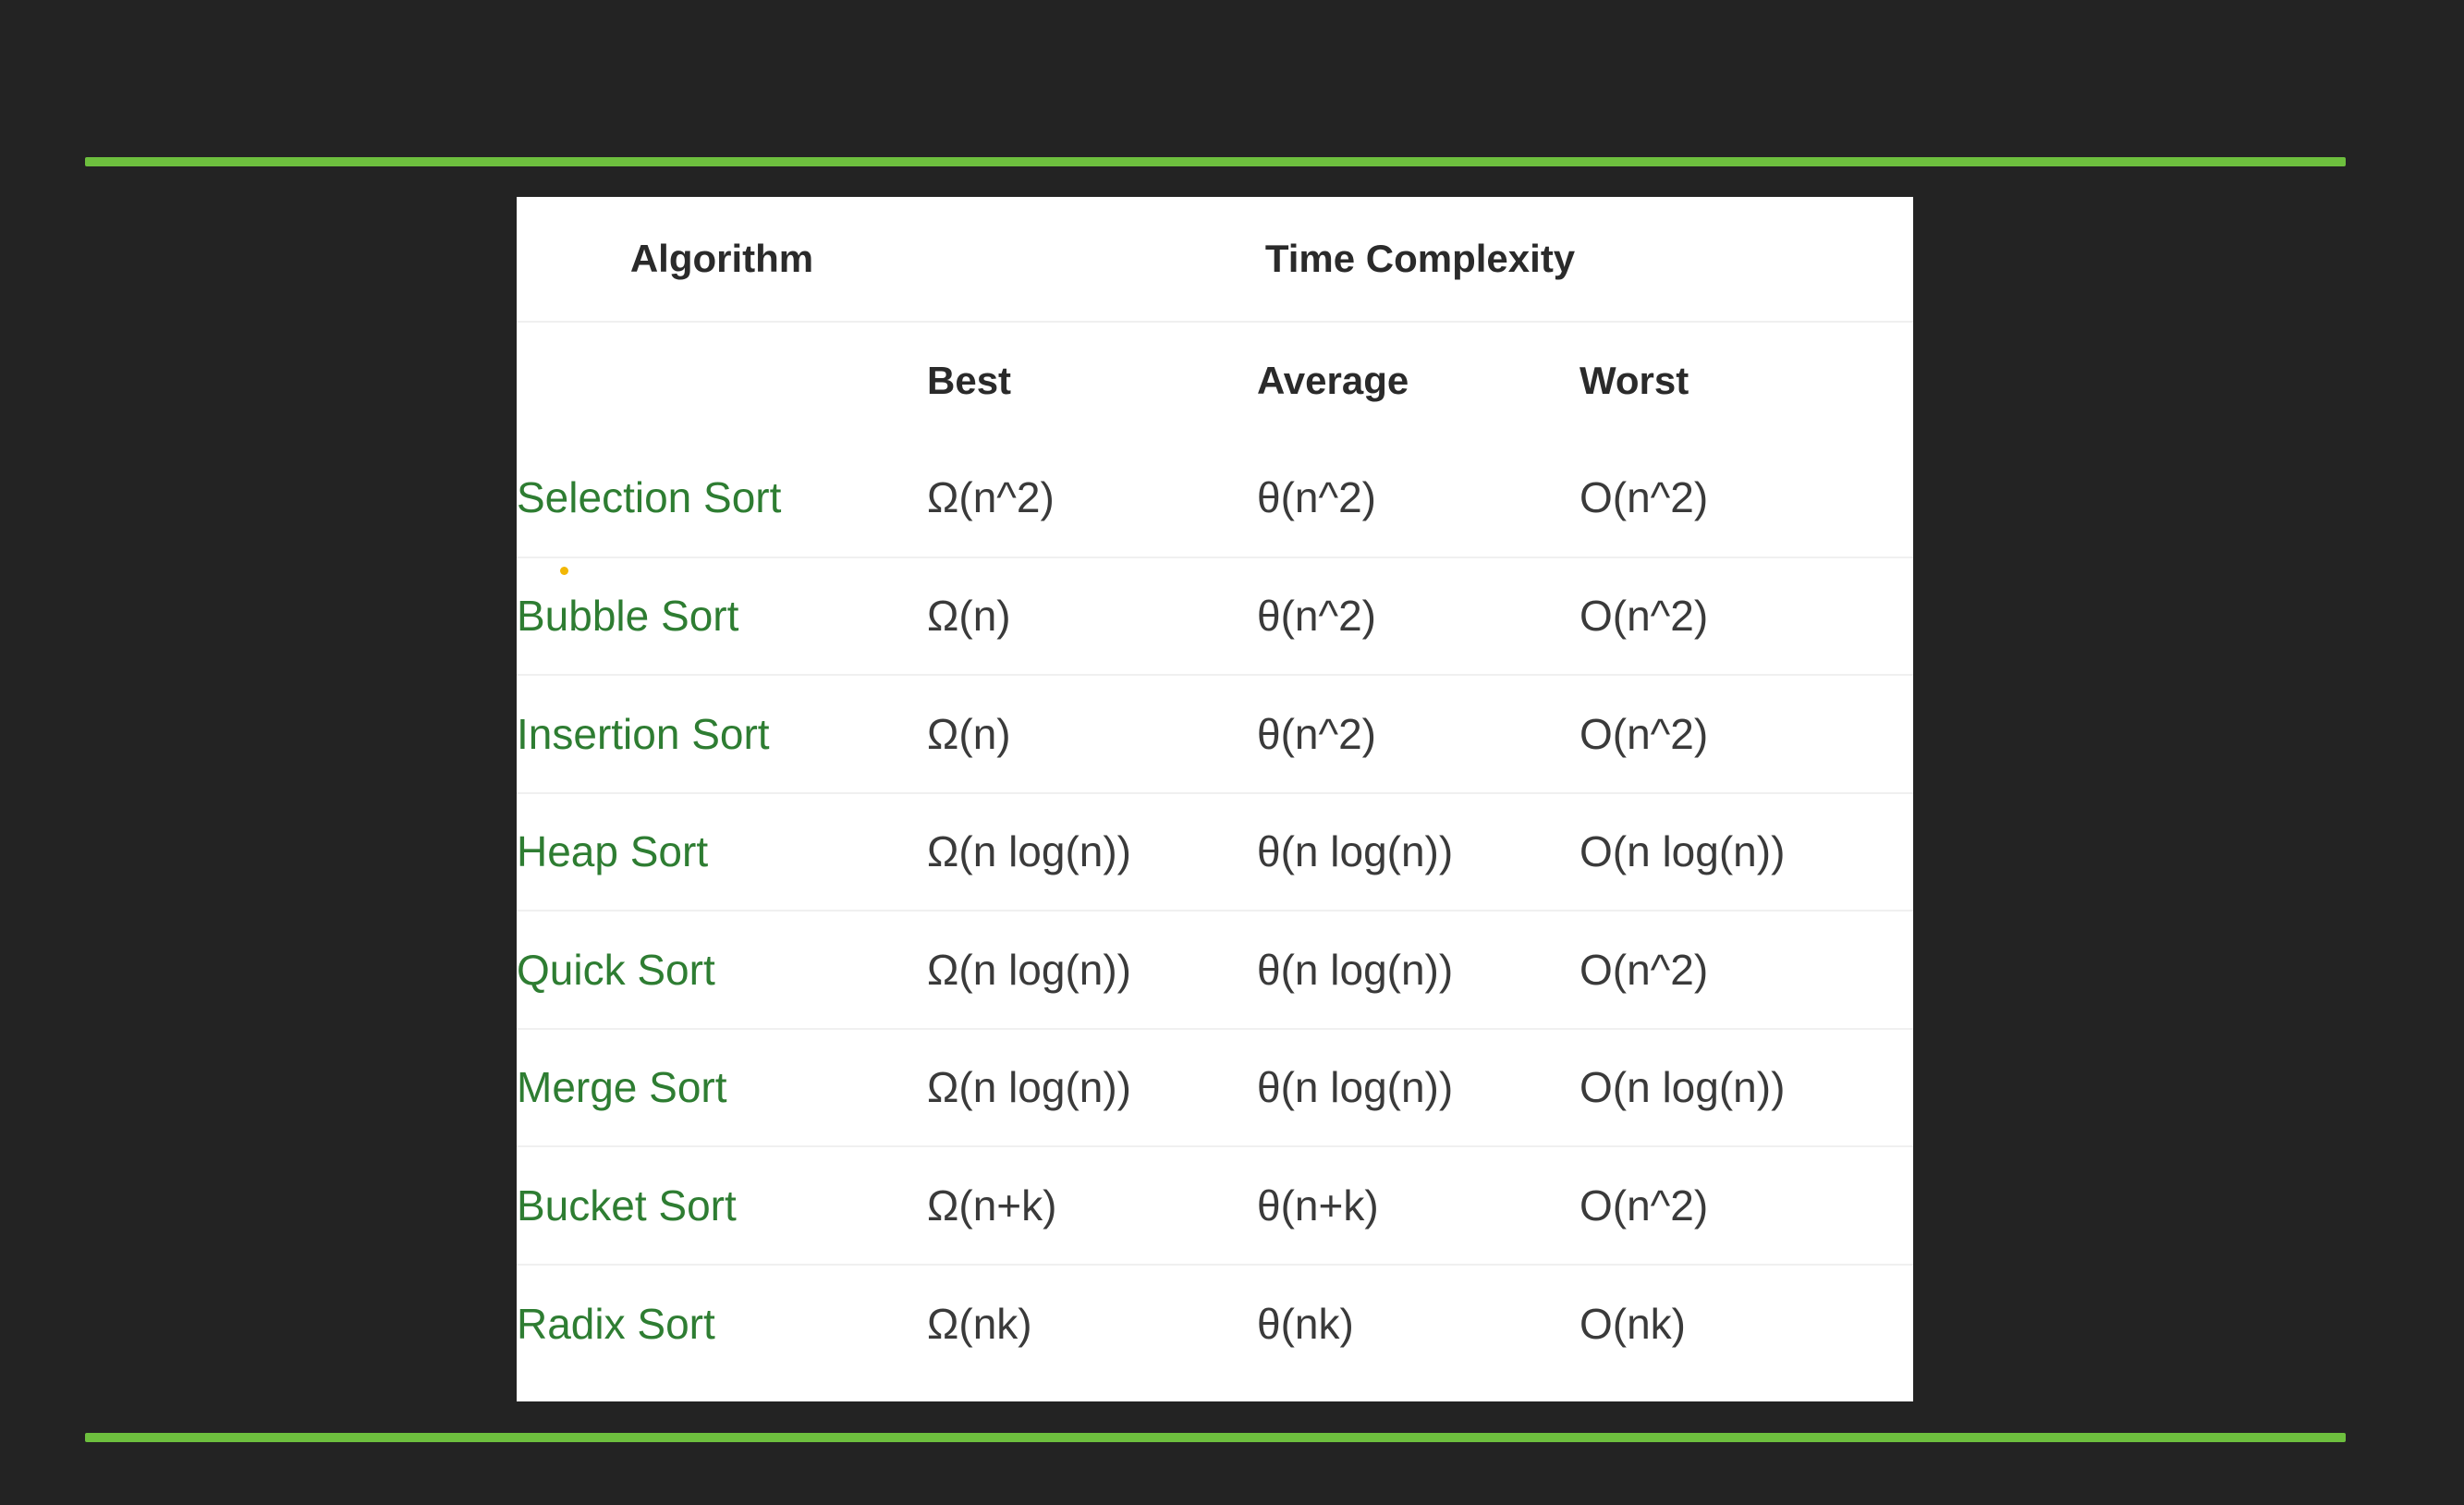 The width and height of the screenshot is (2464, 1505). Describe the element at coordinates (991, 497) in the screenshot. I see `best-case-cell: Ω(n^2)` at that location.